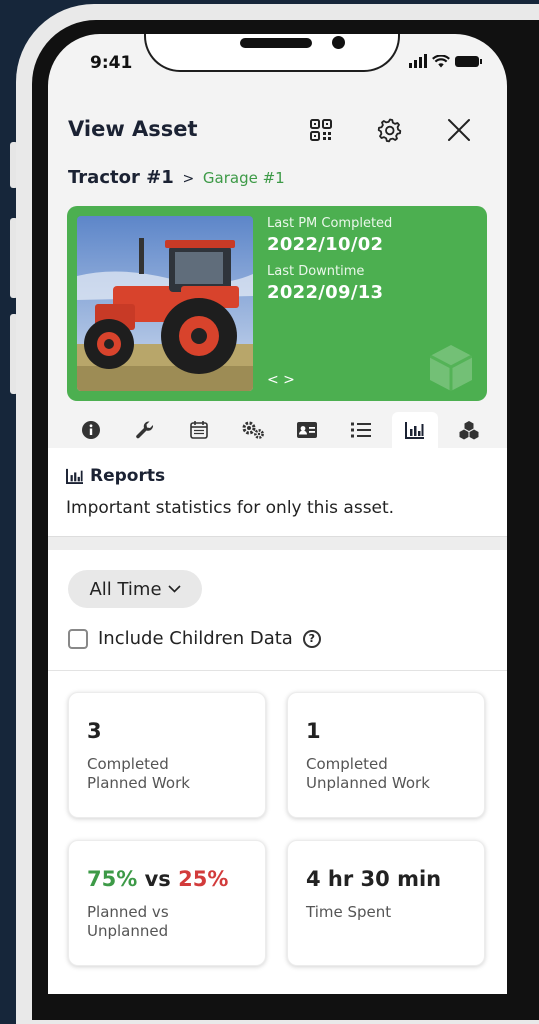 The width and height of the screenshot is (539, 1024). I want to click on gears-icon, so click(253, 430).